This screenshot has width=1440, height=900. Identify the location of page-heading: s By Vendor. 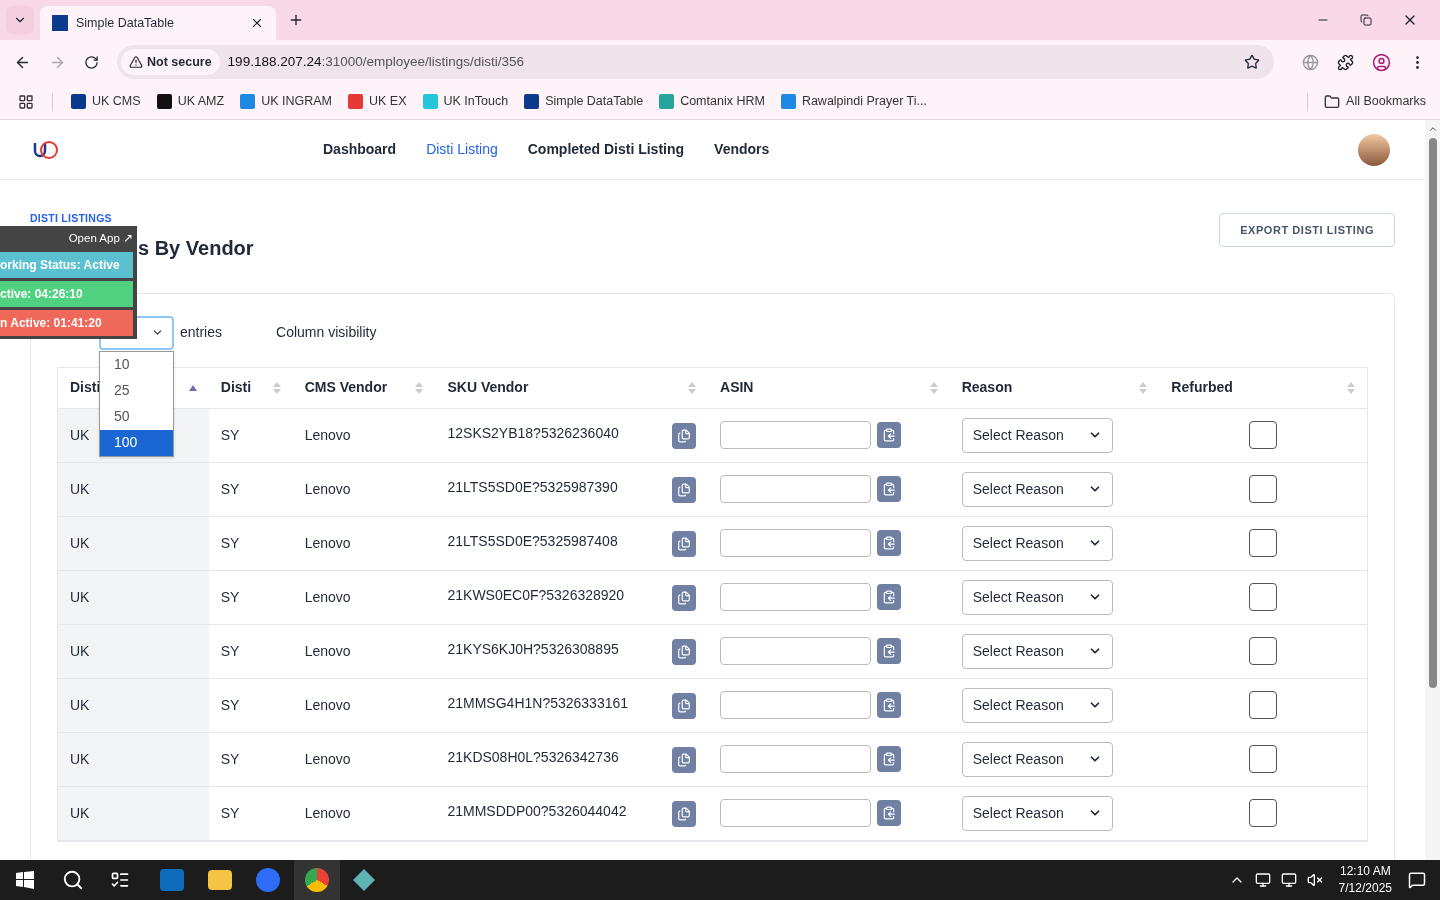
(196, 248).